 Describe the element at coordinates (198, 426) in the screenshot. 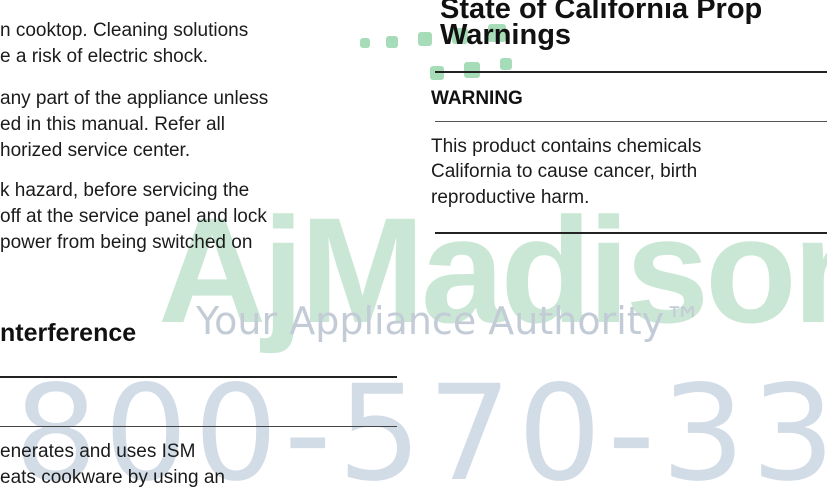

I see `subheading-rule` at that location.